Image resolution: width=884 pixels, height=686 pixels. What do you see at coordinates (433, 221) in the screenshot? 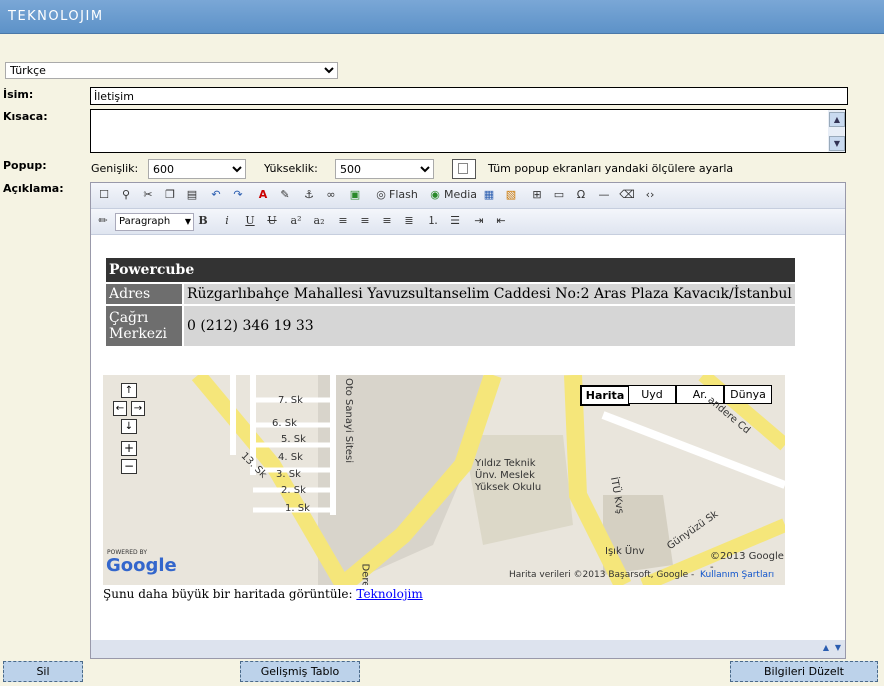
I see `ordered-list-icon: ⒈` at bounding box center [433, 221].